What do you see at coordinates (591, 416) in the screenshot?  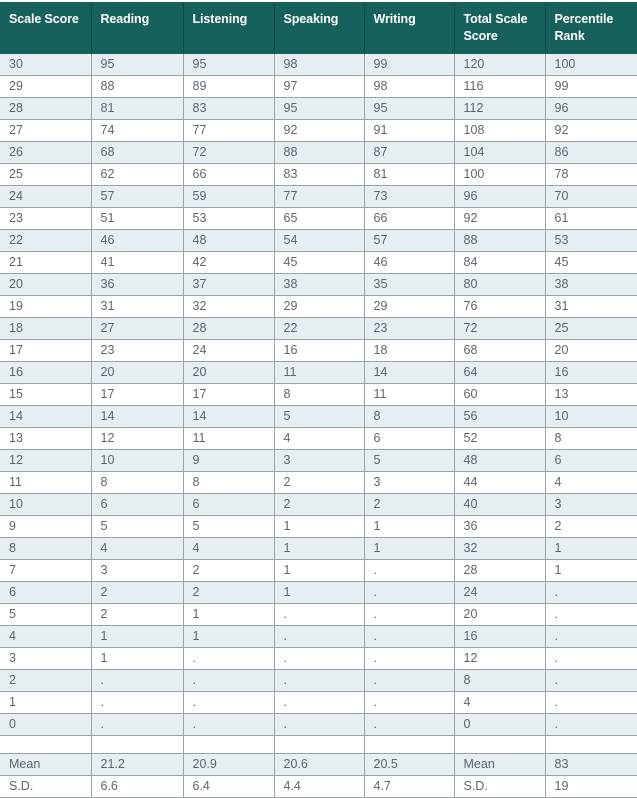 I see `table-cell: 10` at bounding box center [591, 416].